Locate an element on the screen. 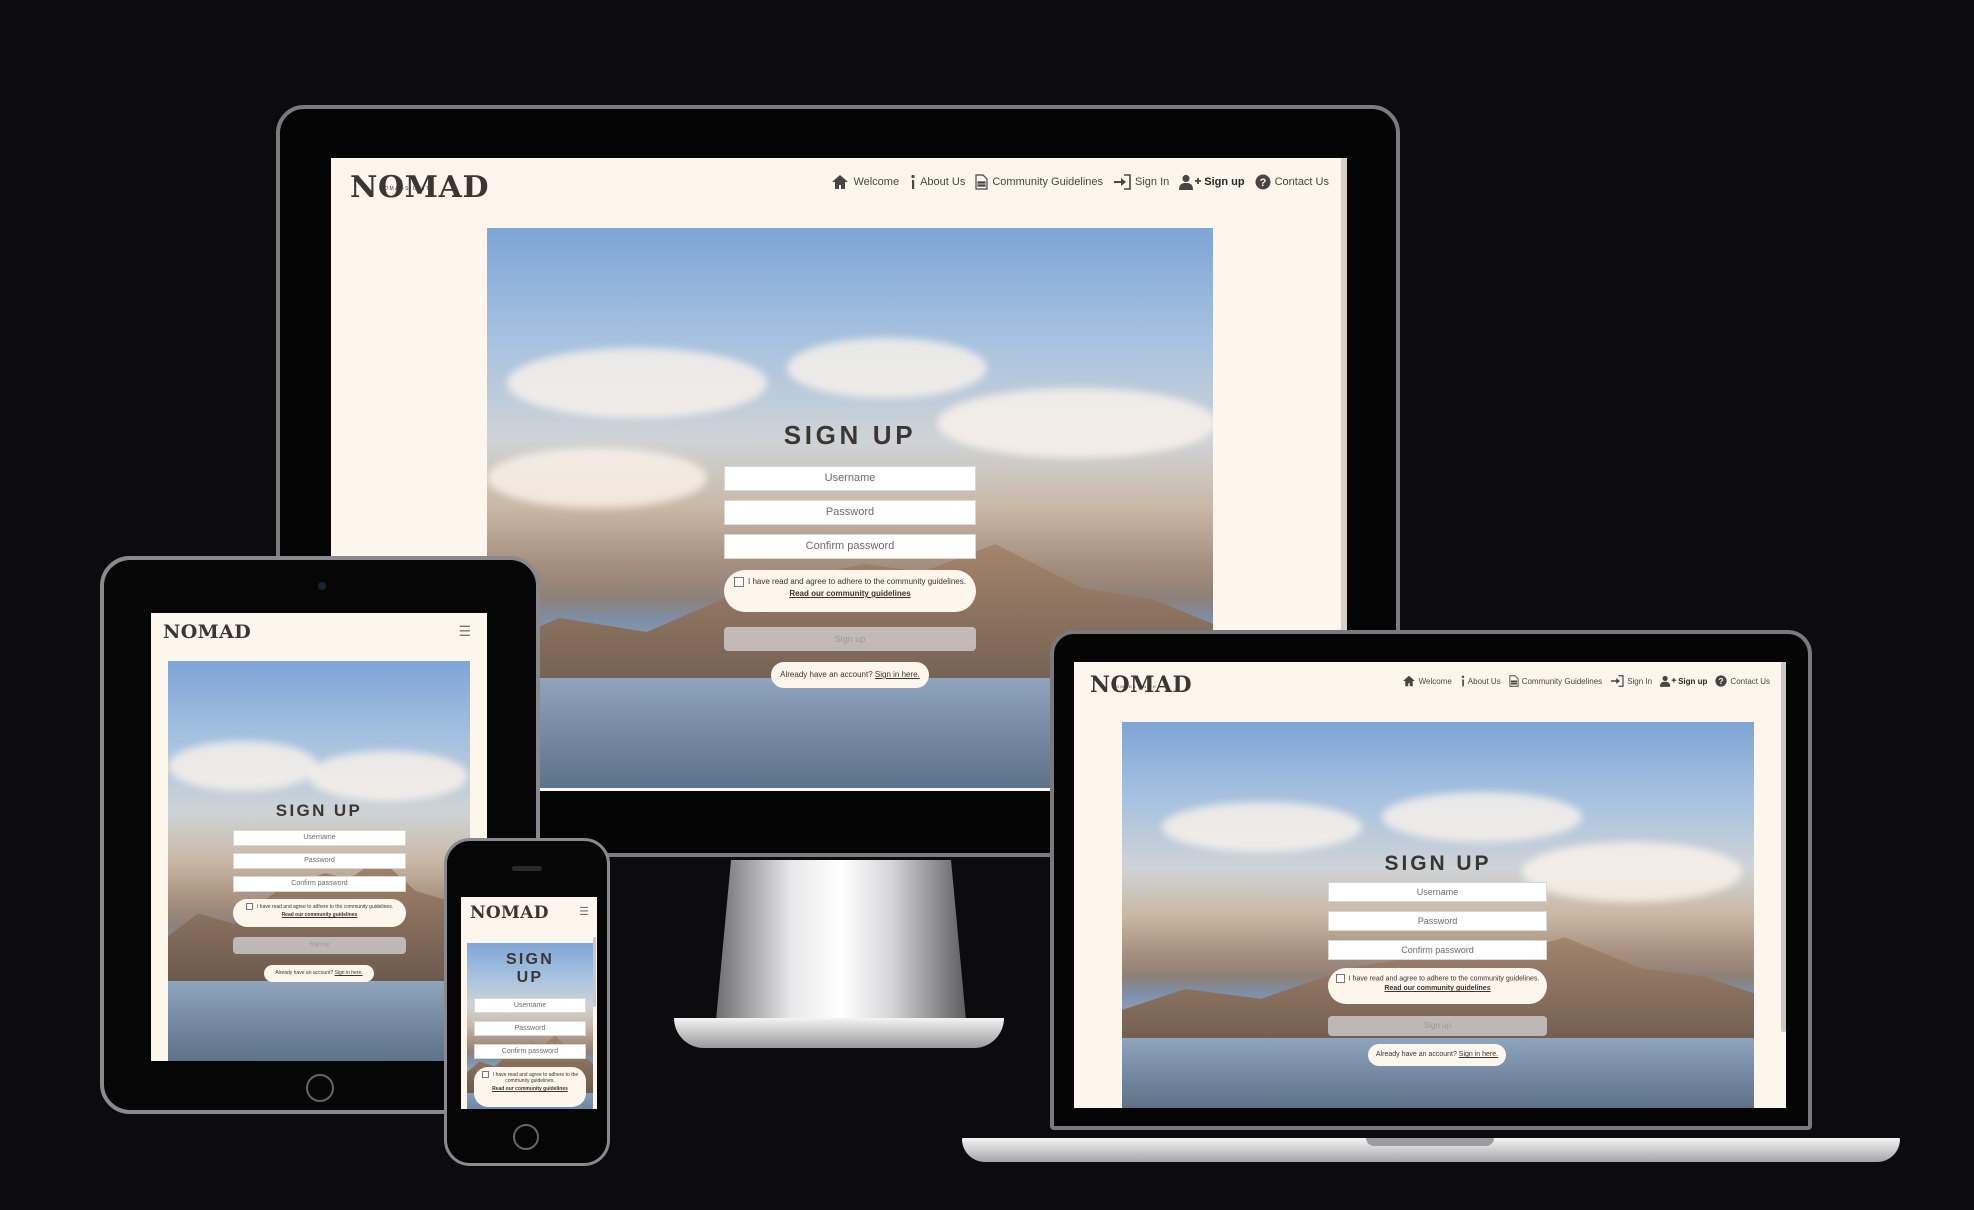 This screenshot has width=1974, height=1210. phone-home-button is located at coordinates (526, 1137).